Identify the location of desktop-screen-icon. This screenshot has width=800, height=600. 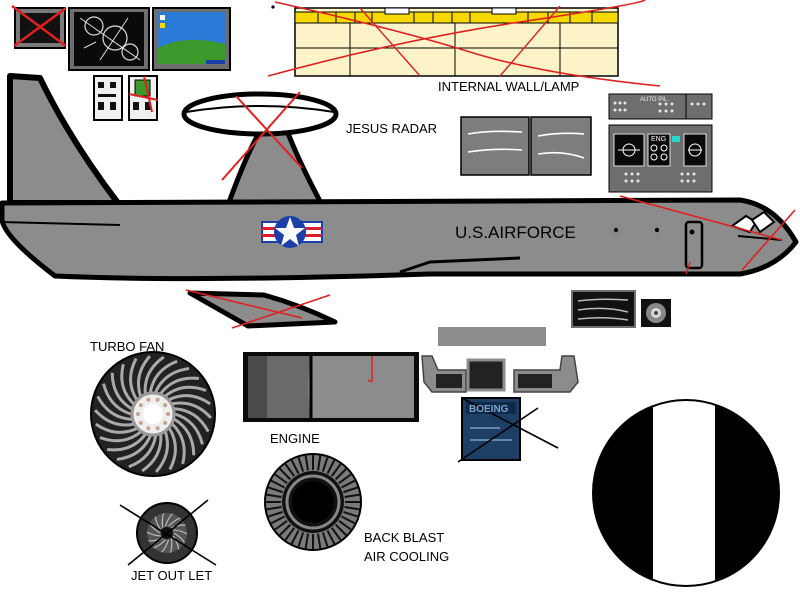
(191, 39).